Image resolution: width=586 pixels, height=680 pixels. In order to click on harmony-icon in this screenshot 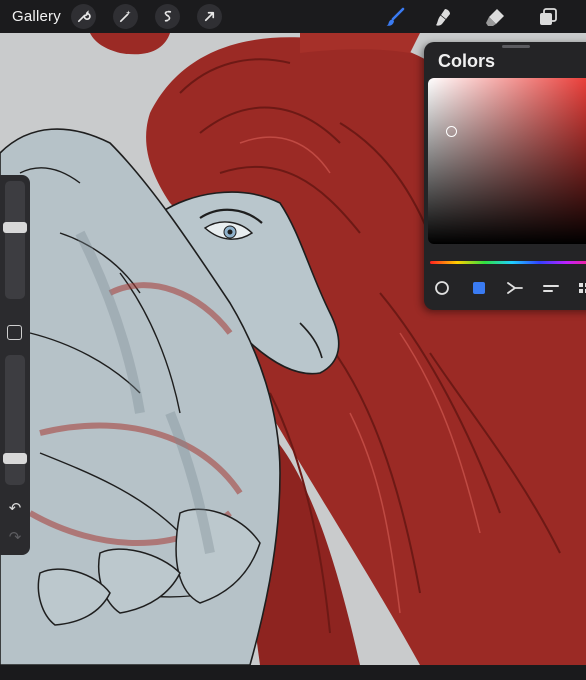, I will do `click(515, 288)`.